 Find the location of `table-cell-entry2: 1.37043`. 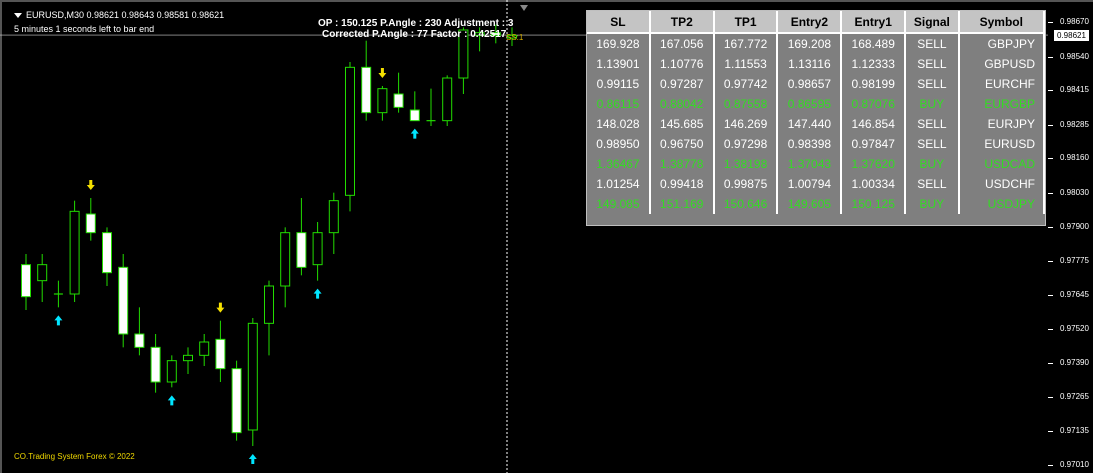

table-cell-entry2: 1.37043 is located at coordinates (810, 164).